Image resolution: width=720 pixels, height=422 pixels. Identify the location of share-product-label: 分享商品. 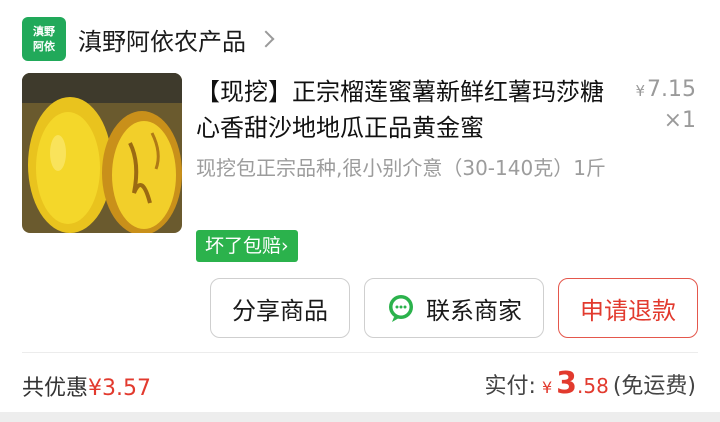
(280, 310).